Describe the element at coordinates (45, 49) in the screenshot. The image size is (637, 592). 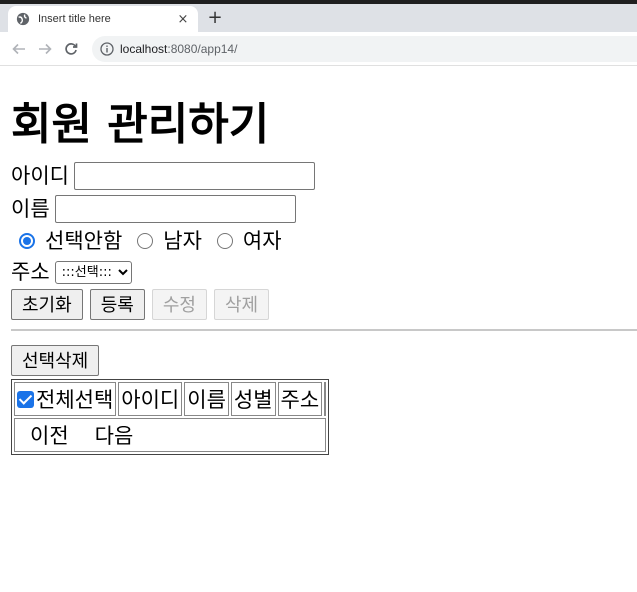
I see `forward-arrow-icon` at that location.